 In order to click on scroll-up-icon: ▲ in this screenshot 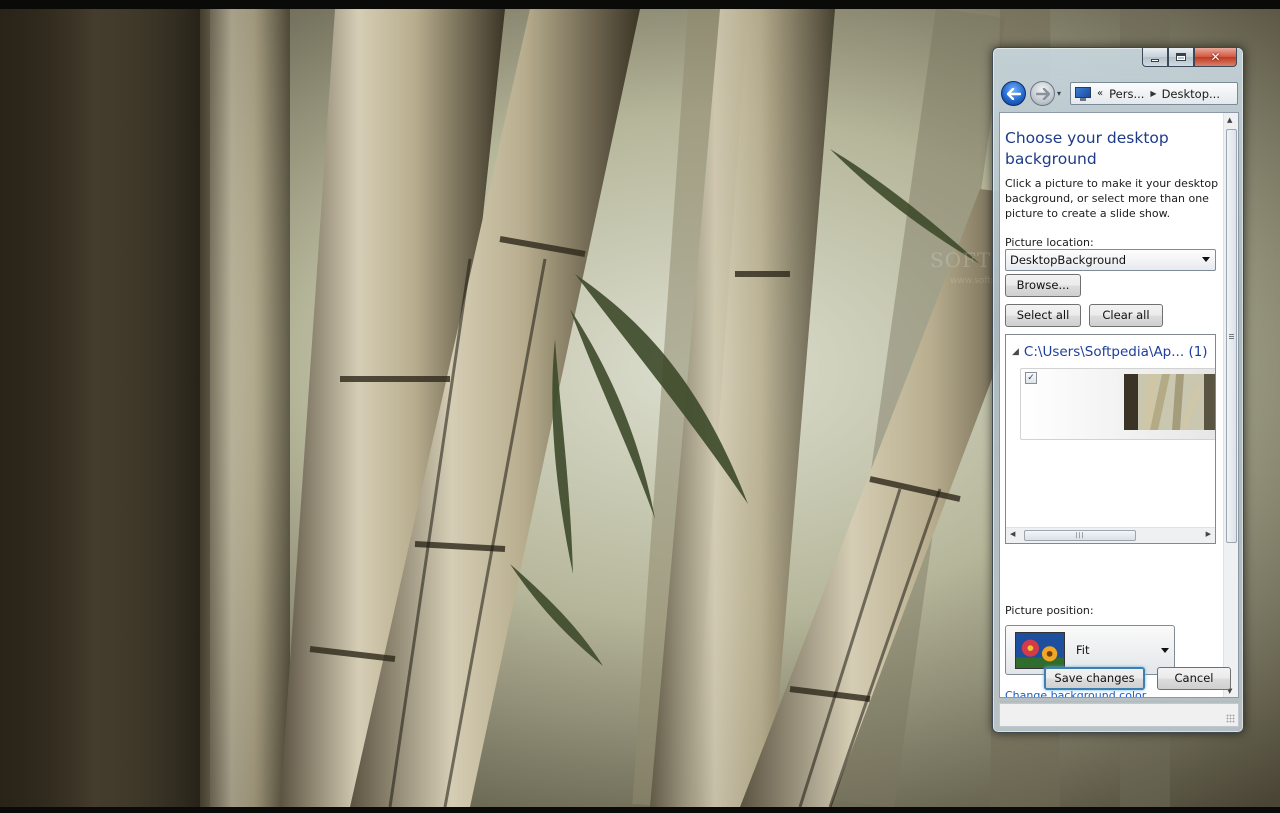, I will do `click(1229, 120)`.